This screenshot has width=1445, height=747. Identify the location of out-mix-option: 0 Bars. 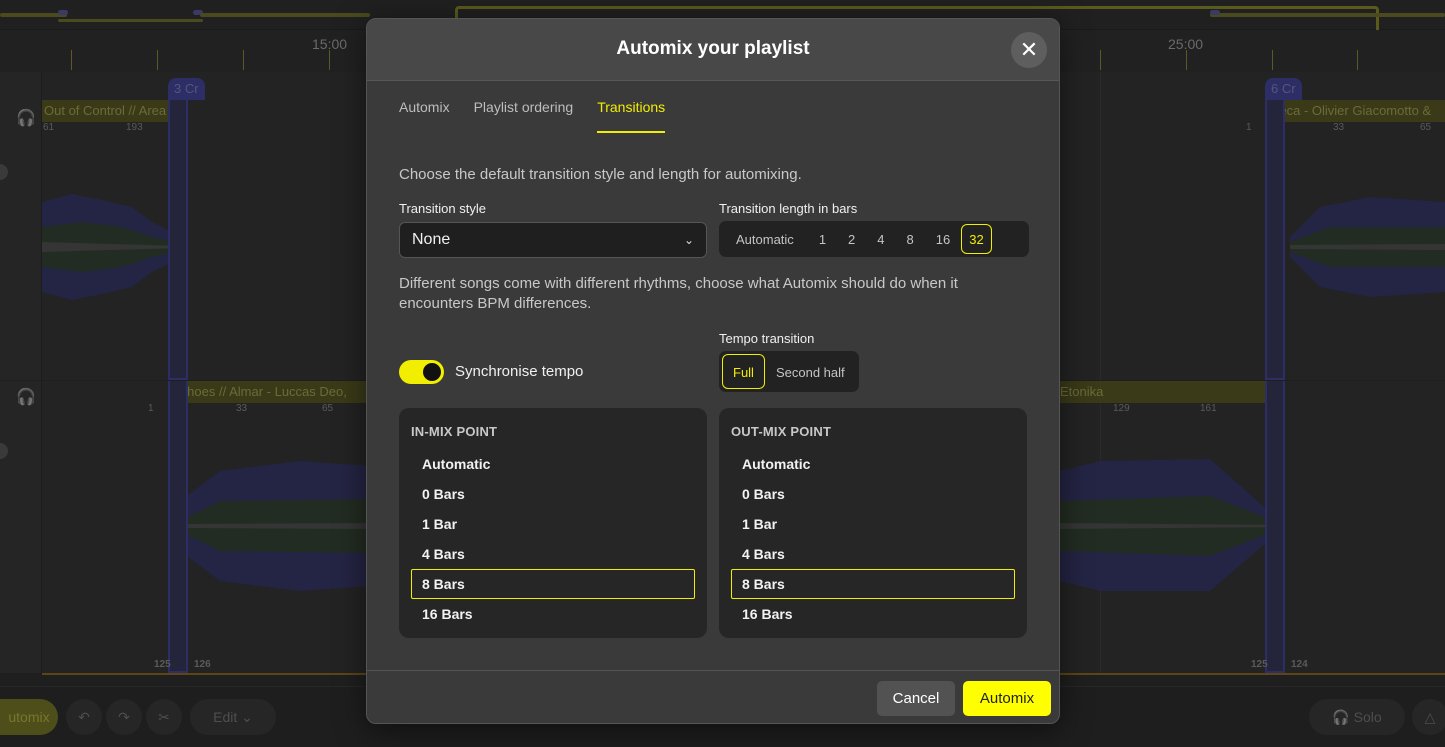
(873, 494).